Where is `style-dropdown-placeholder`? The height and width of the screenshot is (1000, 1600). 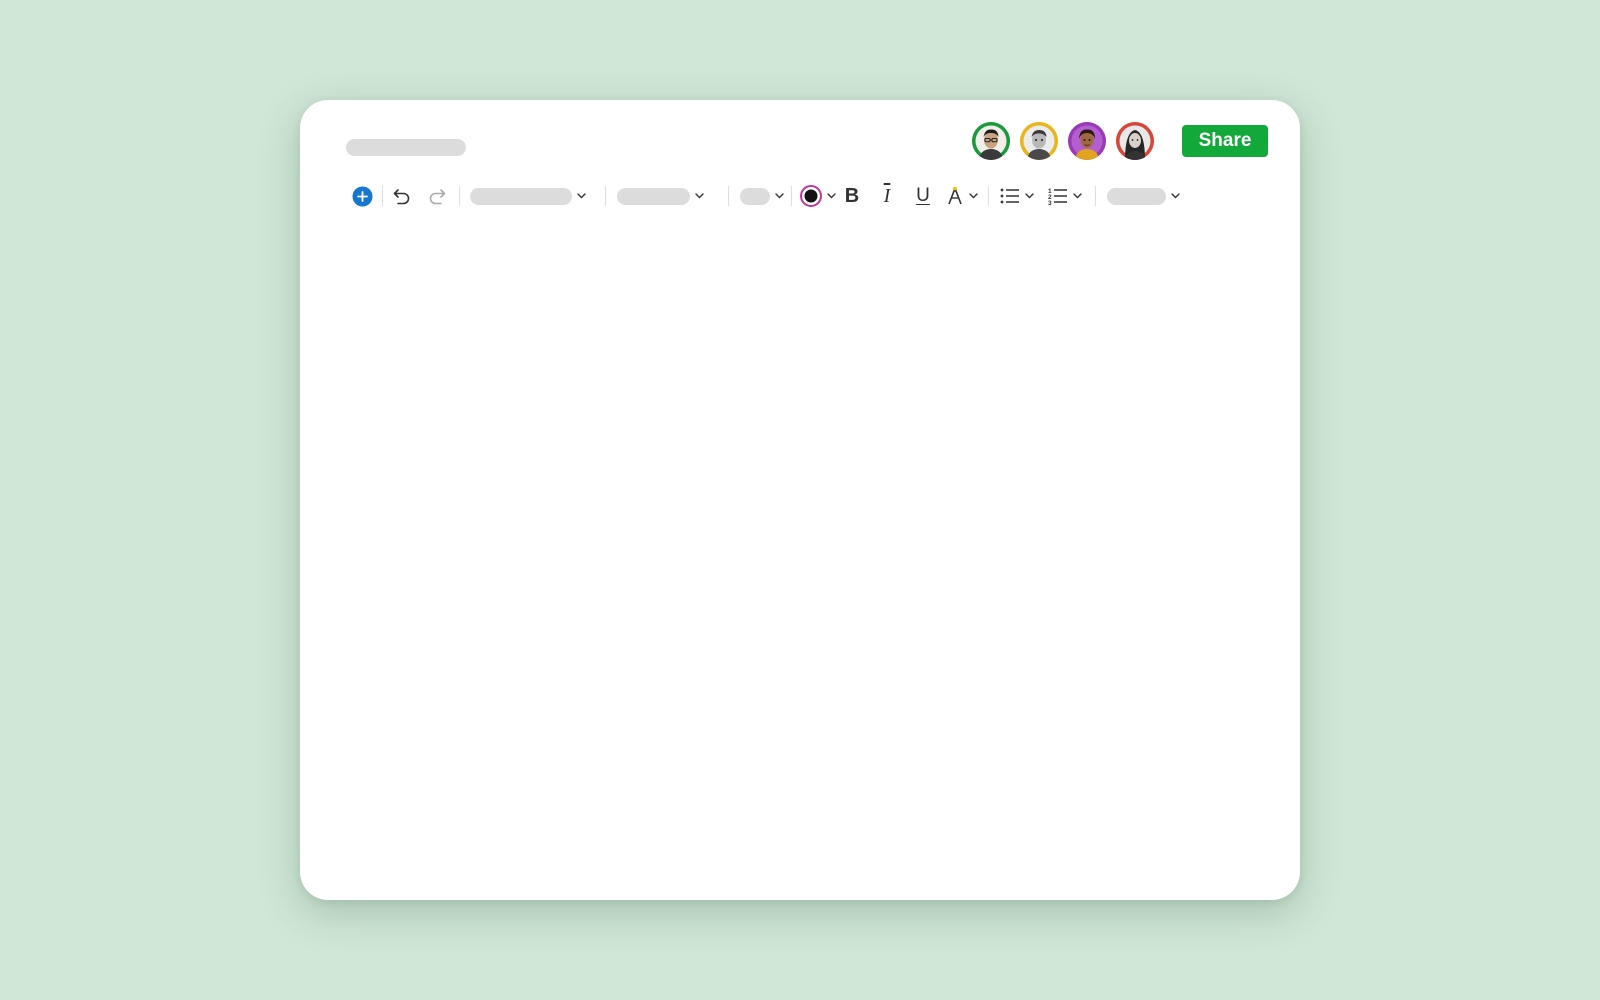 style-dropdown-placeholder is located at coordinates (521, 196).